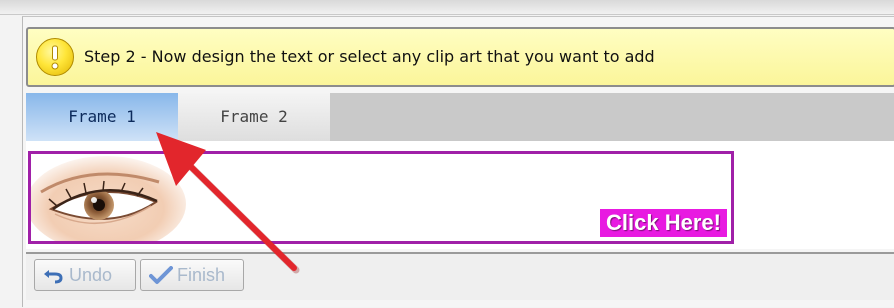  I want to click on undo-button: Undo, so click(85, 275).